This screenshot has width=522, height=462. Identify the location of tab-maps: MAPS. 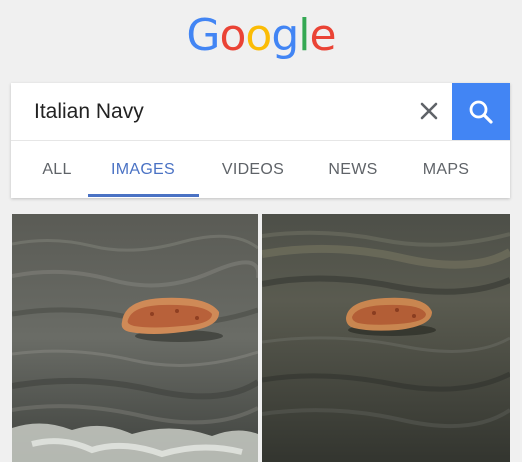
(446, 169).